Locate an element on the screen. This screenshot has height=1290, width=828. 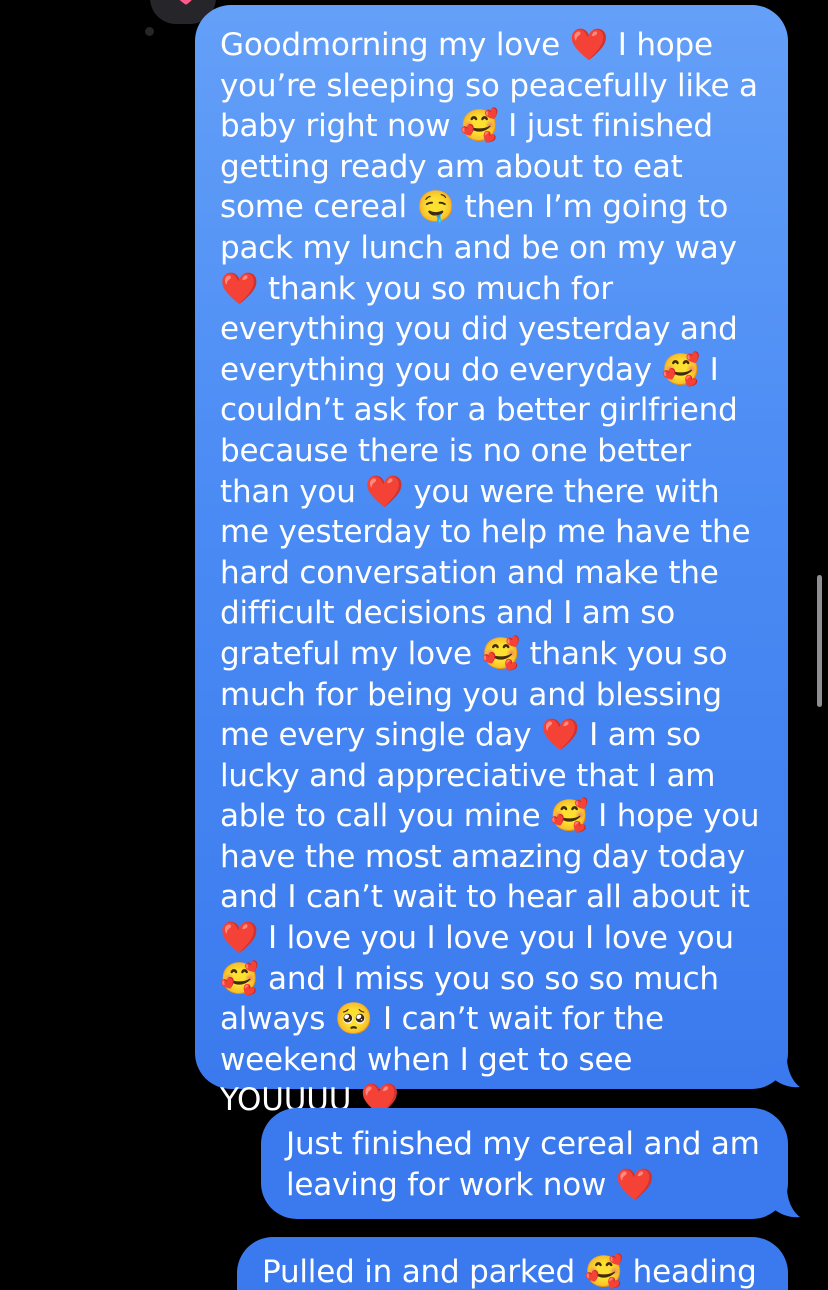
message-text: Pulled in and parked 🥰 heading is located at coordinates (509, 1272).